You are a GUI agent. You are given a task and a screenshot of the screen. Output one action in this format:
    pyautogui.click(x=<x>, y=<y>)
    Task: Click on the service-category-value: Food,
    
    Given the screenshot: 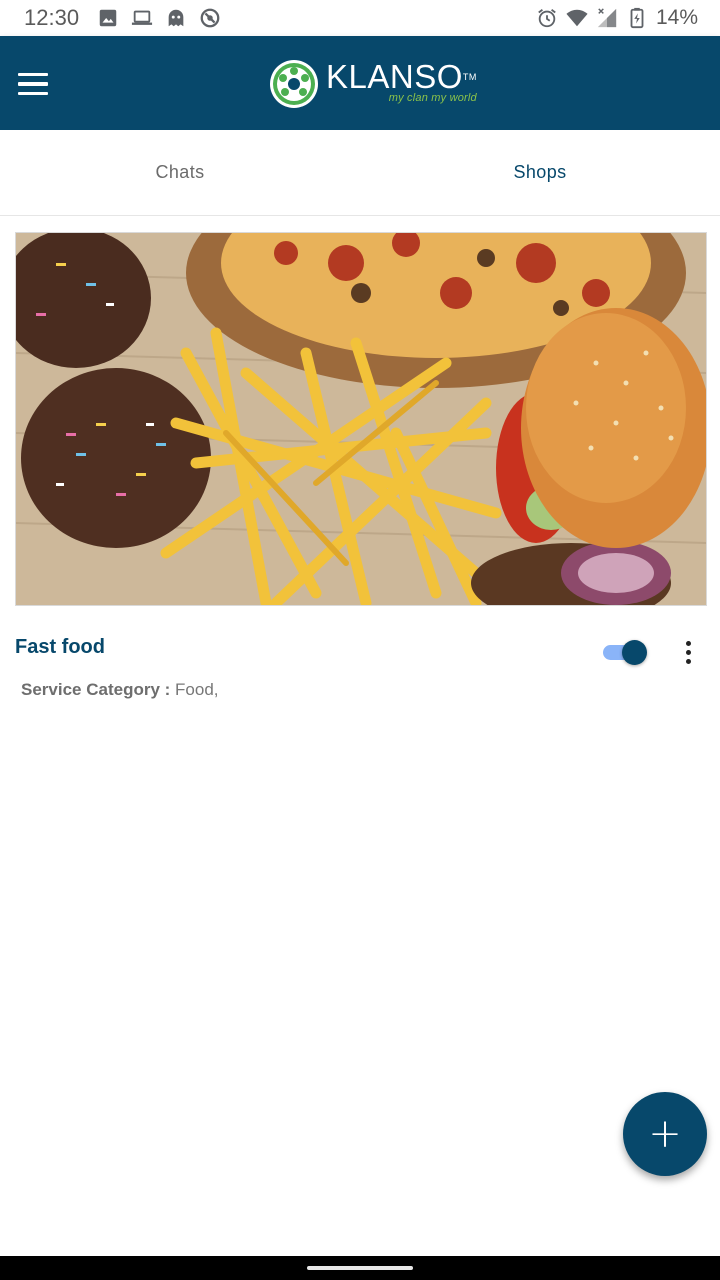 What is the action you would take?
    pyautogui.click(x=197, y=689)
    